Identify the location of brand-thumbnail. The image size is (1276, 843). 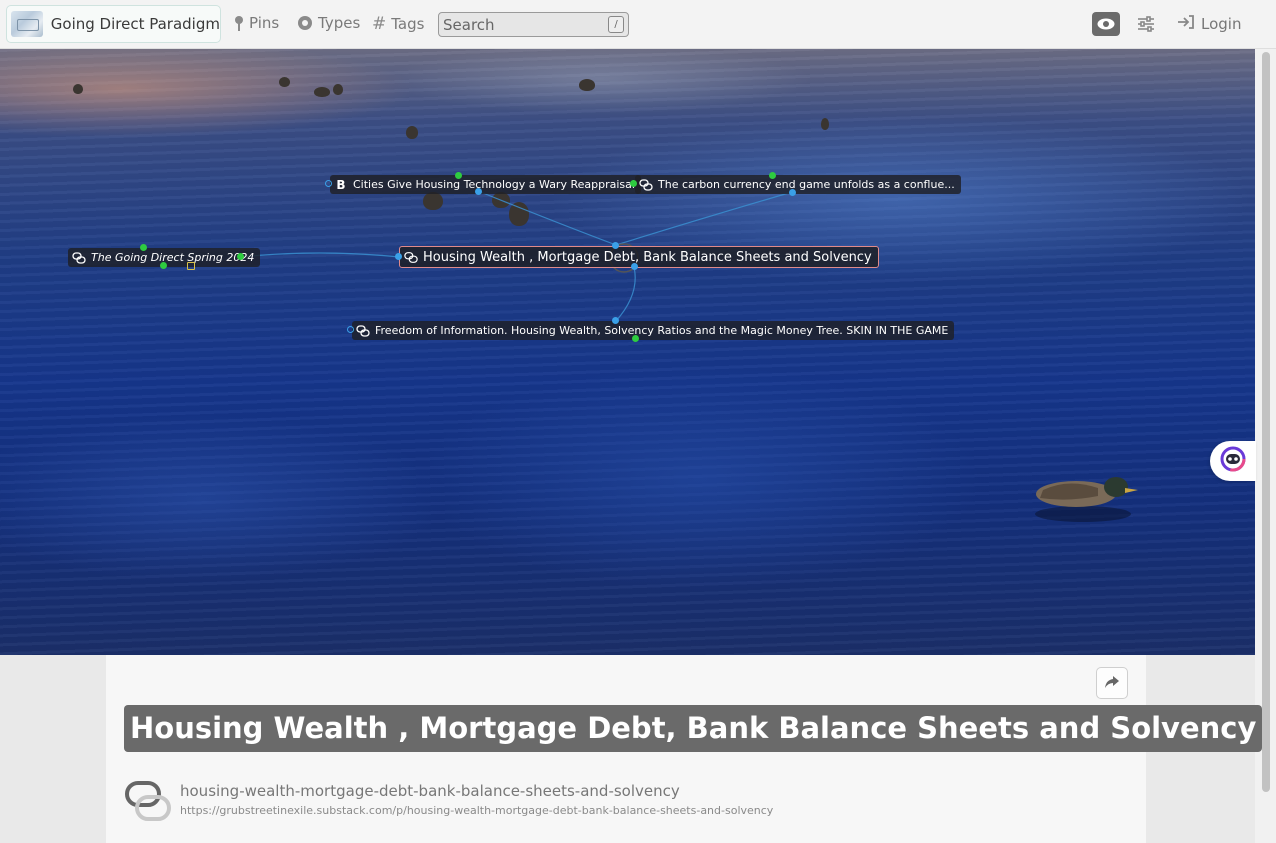
(27, 24).